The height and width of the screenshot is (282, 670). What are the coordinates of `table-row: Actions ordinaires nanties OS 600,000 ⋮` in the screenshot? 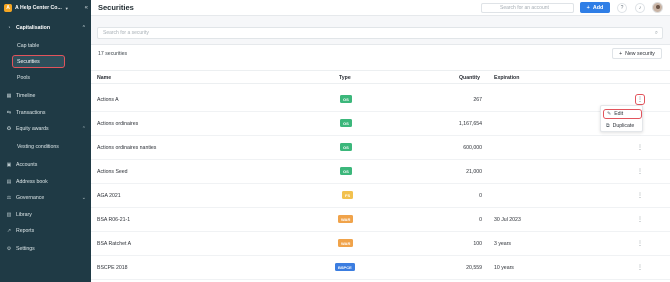 It's located at (380, 148).